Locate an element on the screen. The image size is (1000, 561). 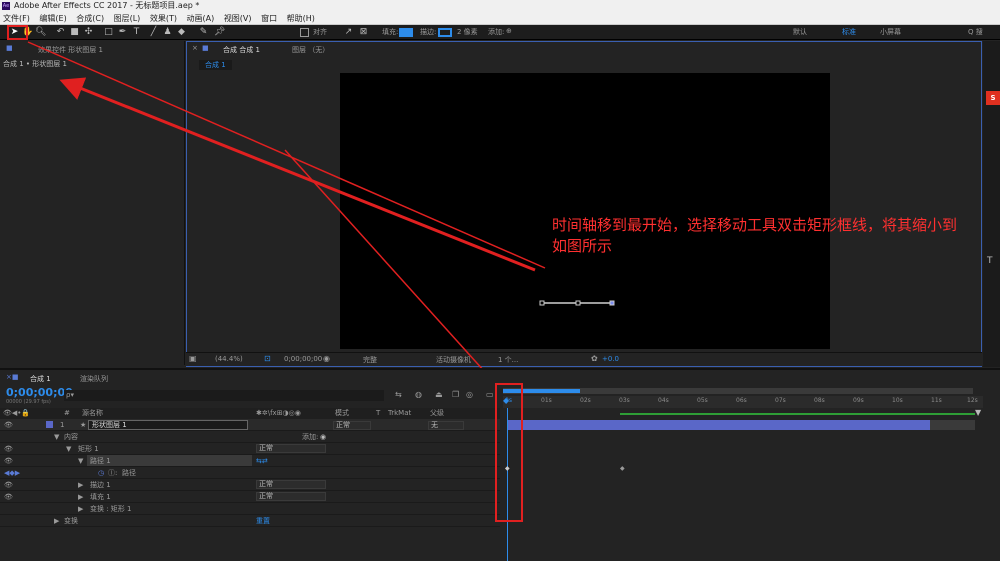
tick-label: 07s is located at coordinates (780, 400).